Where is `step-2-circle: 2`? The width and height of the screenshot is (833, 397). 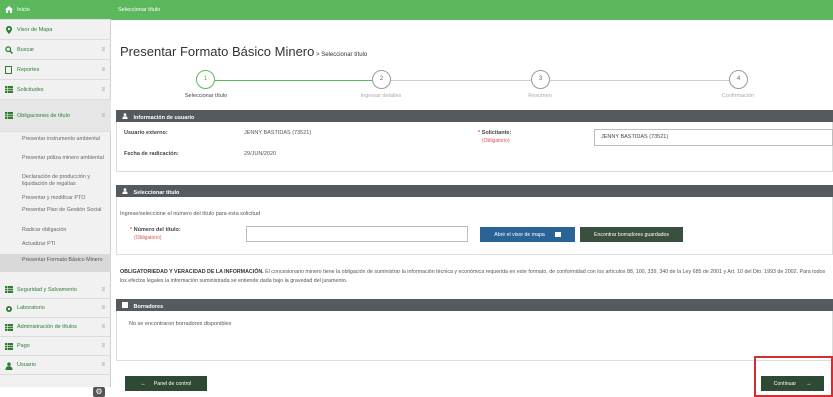
step-2-circle: 2 is located at coordinates (381, 79).